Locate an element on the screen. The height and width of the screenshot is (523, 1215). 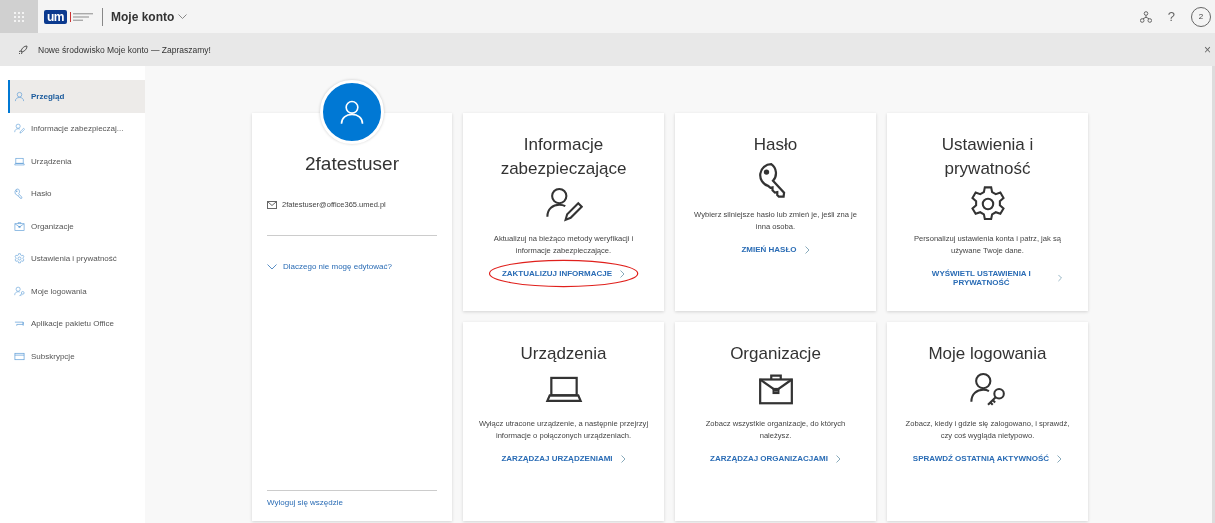
waffle-icon is located at coordinates (19, 16).